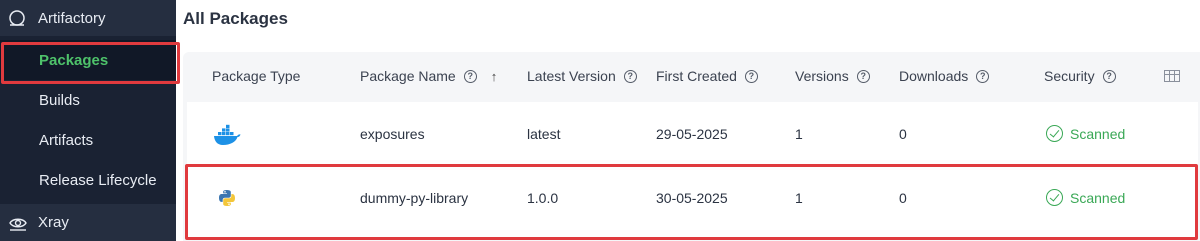 This screenshot has height=241, width=1200. I want to click on docker-icon, so click(227, 134).